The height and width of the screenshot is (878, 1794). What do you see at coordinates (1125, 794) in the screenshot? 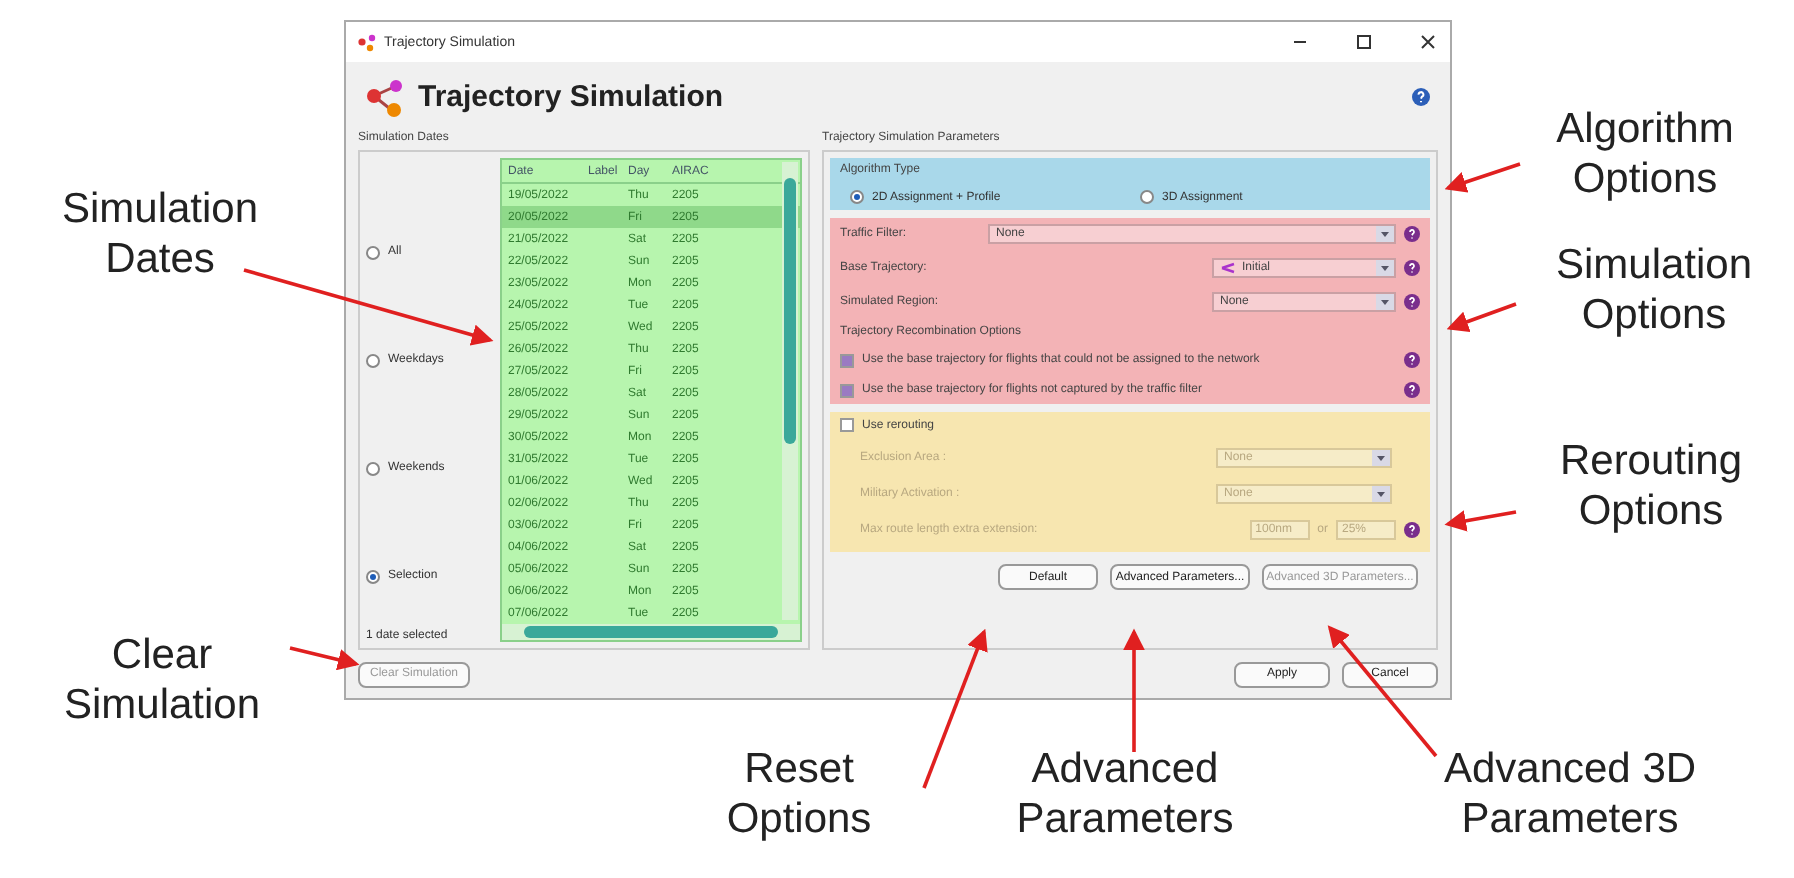
I see `callout-label: Advanced Parameters` at bounding box center [1125, 794].